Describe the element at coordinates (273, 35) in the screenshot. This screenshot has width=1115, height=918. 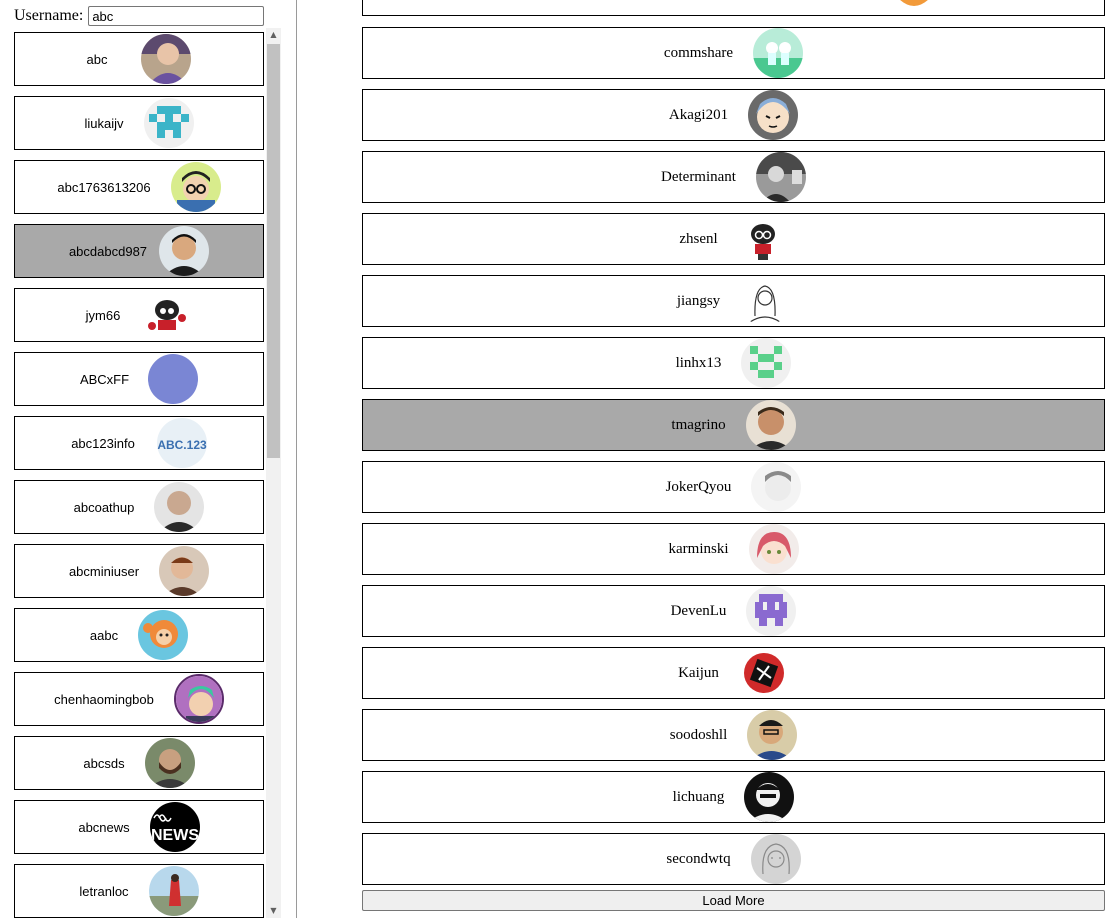
I see `scroll-up-arrow-icon: ▲` at that location.